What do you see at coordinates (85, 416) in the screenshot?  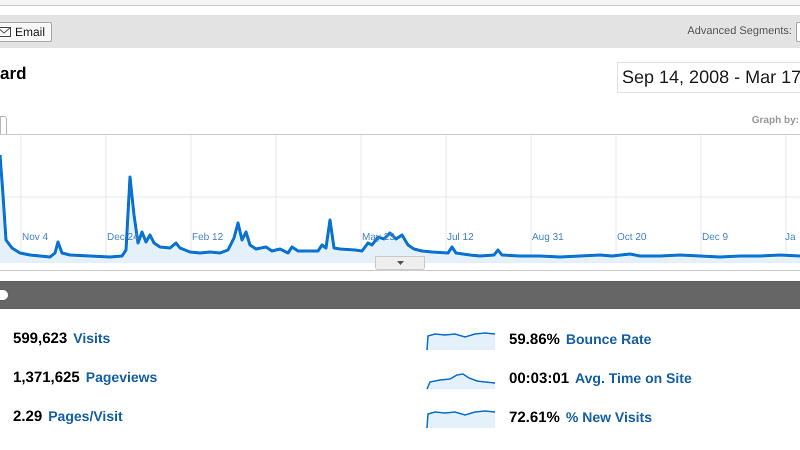 I see `metric-link: Pages/Visit` at bounding box center [85, 416].